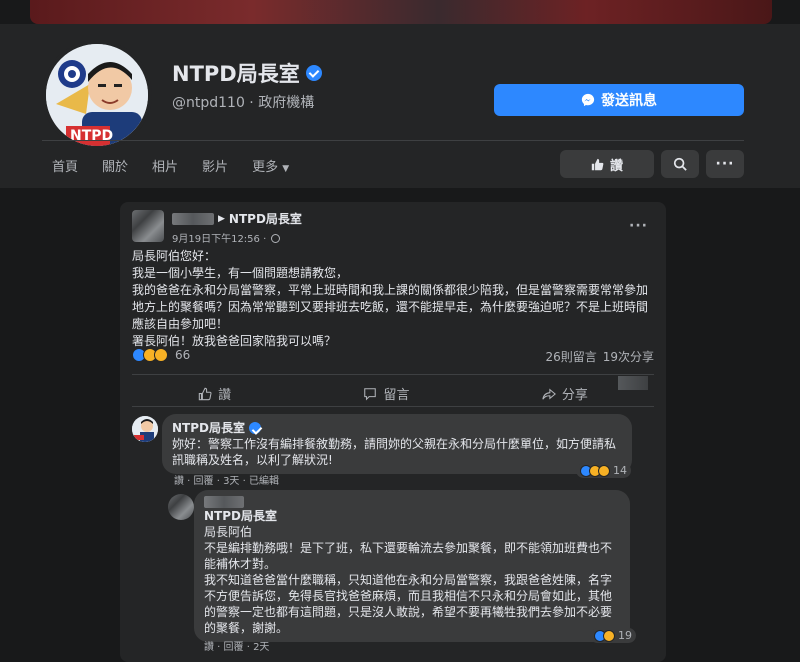 The height and width of the screenshot is (662, 800). Describe the element at coordinates (92, 136) in the screenshot. I see `avatar-label: NTPD` at that location.